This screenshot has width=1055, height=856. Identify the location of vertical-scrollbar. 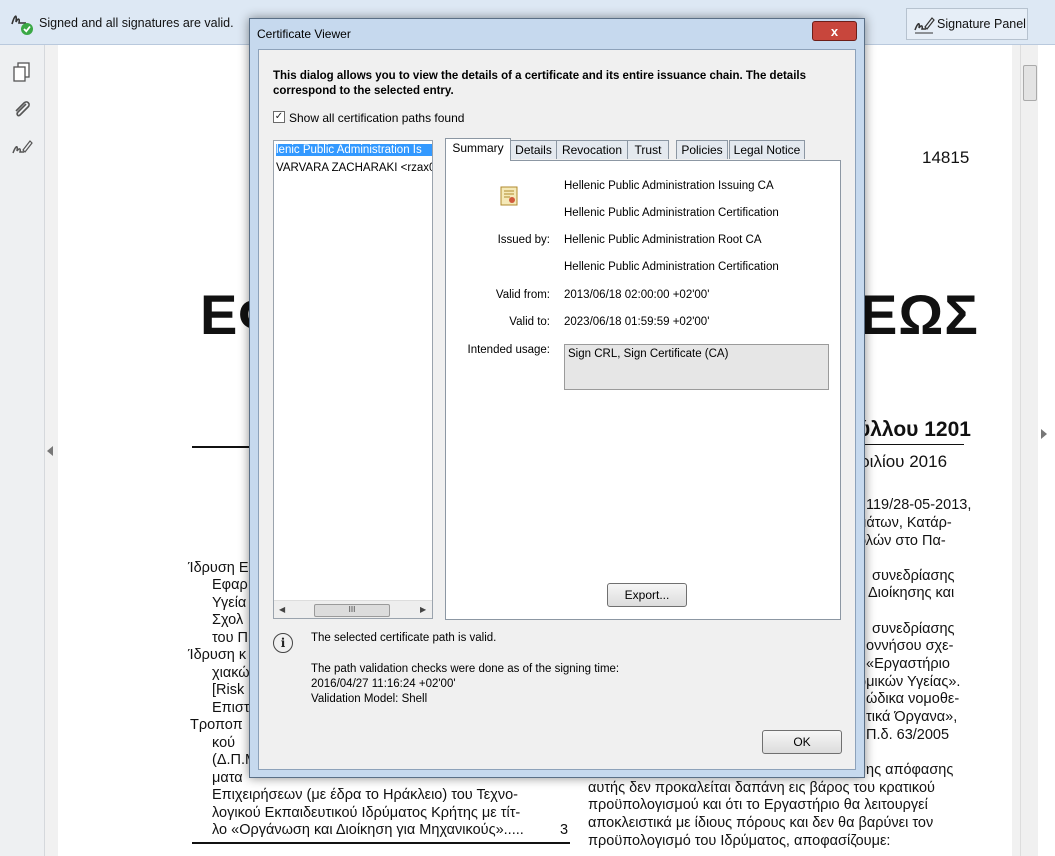
(1029, 450).